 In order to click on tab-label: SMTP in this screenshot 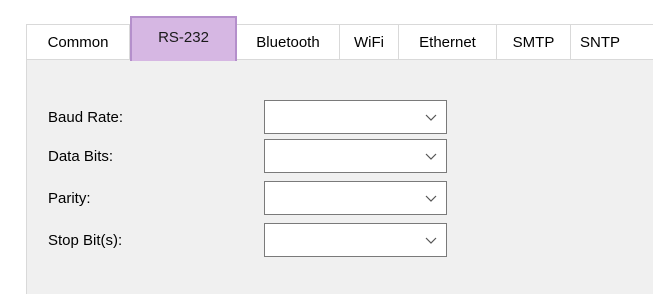, I will do `click(533, 42)`.